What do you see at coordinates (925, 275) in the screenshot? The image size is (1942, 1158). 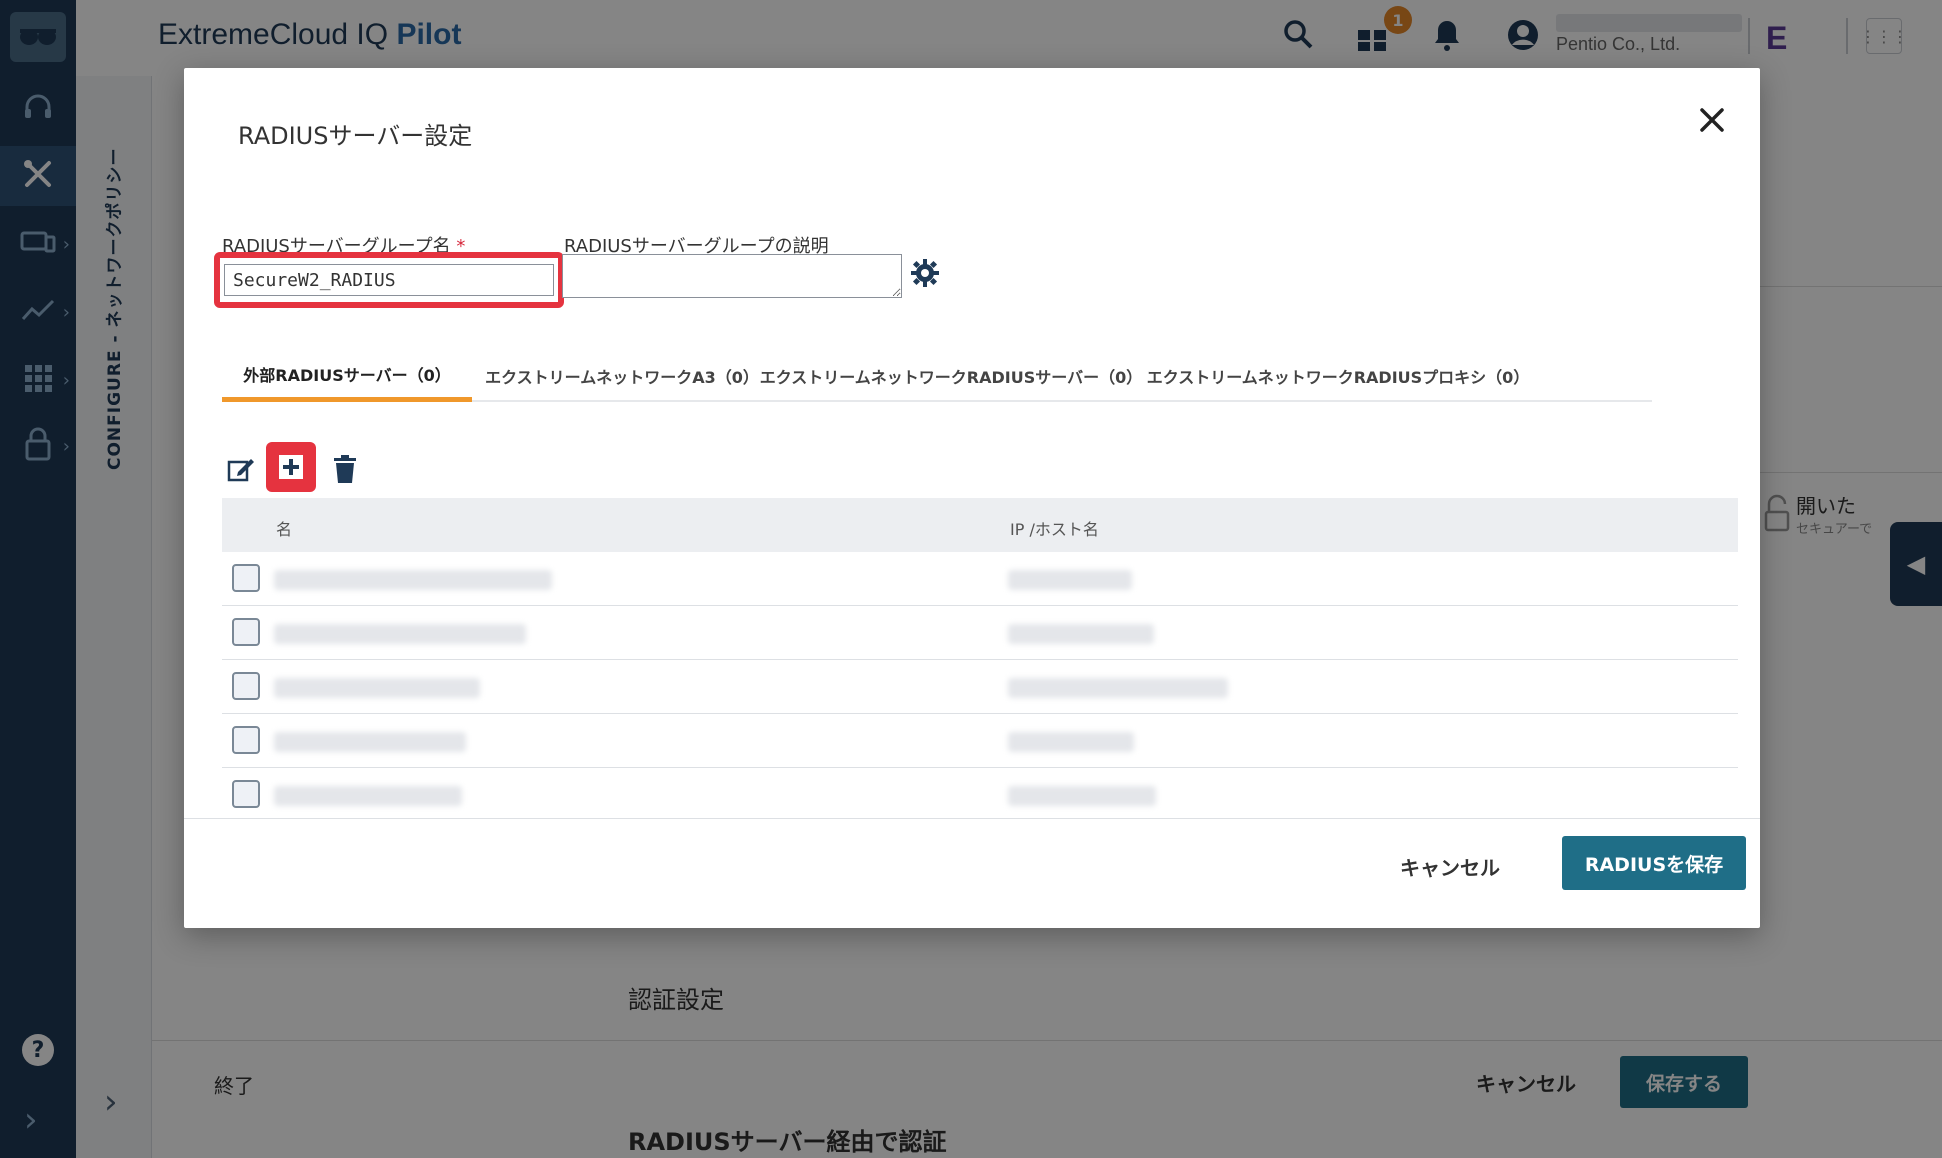 I see `gear-icon` at bounding box center [925, 275].